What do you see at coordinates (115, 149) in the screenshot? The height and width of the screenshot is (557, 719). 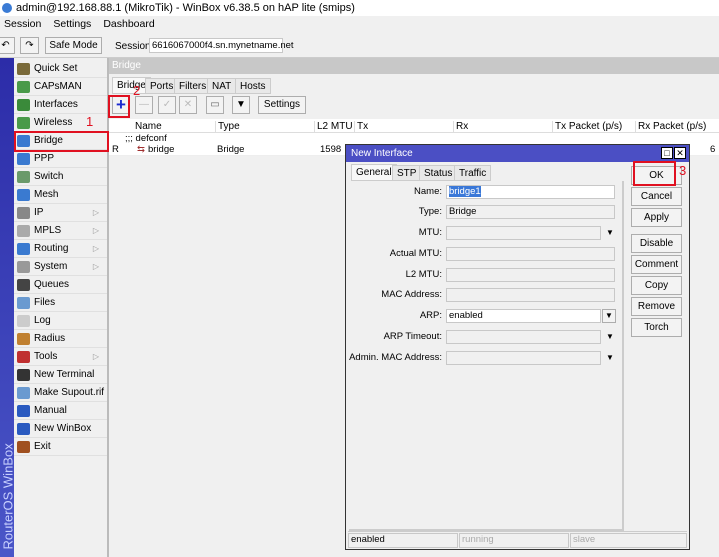 I see `row-flag: R` at bounding box center [115, 149].